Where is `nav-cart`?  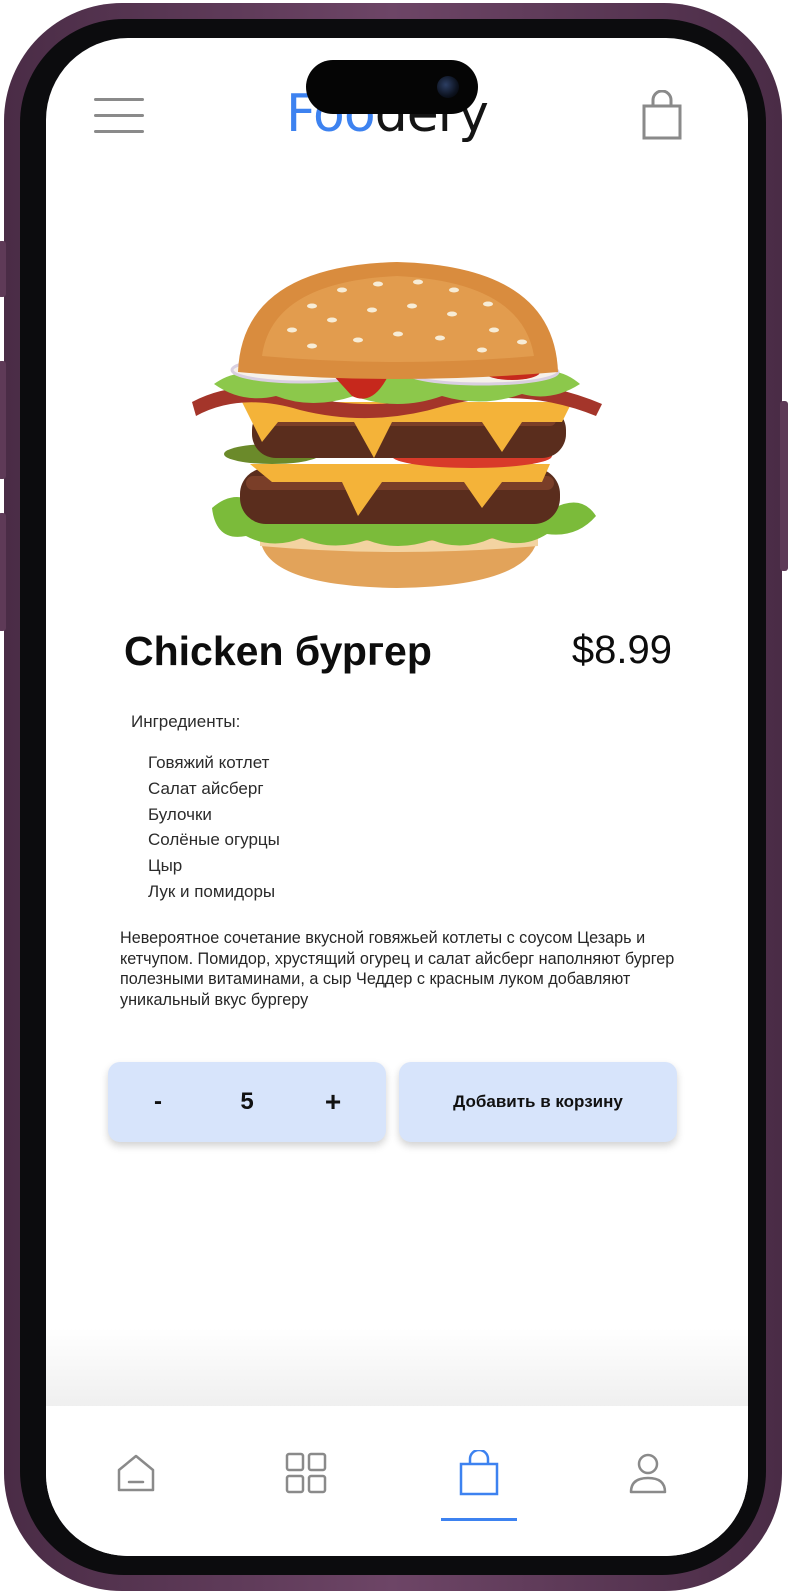 nav-cart is located at coordinates (479, 1480).